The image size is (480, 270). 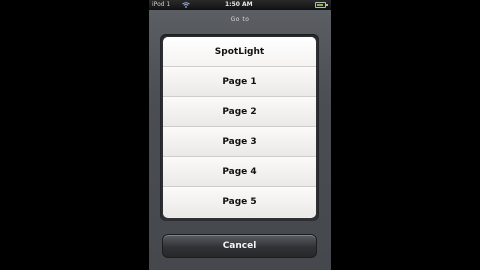 What do you see at coordinates (240, 19) in the screenshot?
I see `sheet-title: Go to` at bounding box center [240, 19].